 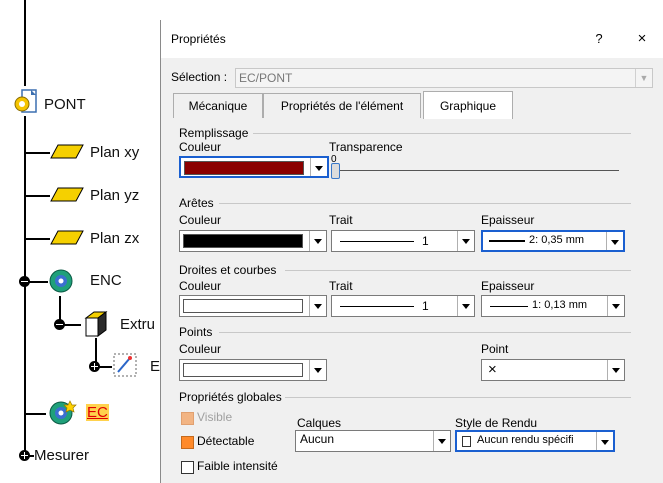 I want to click on part-icon, so click(x=27, y=103).